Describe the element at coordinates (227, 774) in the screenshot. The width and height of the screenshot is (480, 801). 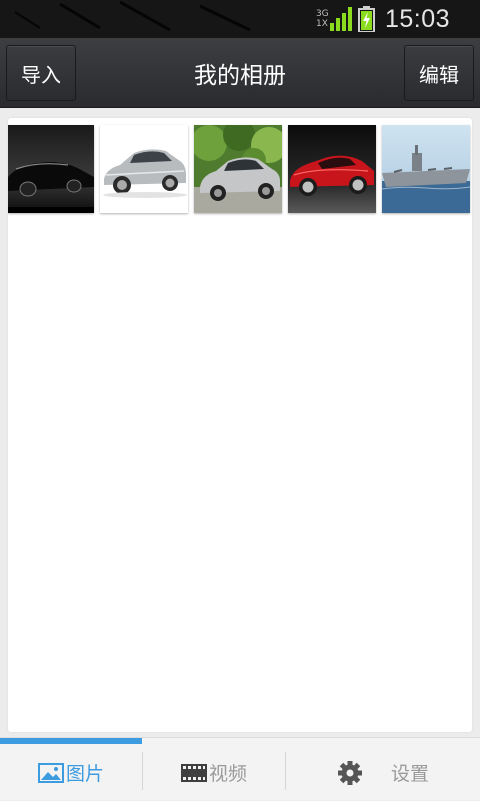
I see `tab-videos-label: 视频` at that location.